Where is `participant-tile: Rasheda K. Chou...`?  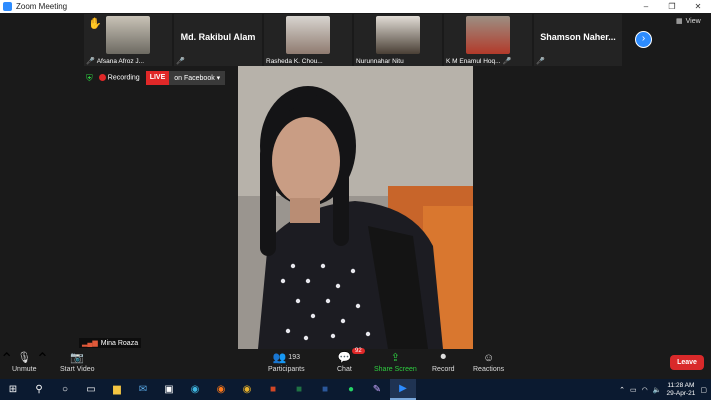 participant-tile: Rasheda K. Chou... is located at coordinates (308, 40).